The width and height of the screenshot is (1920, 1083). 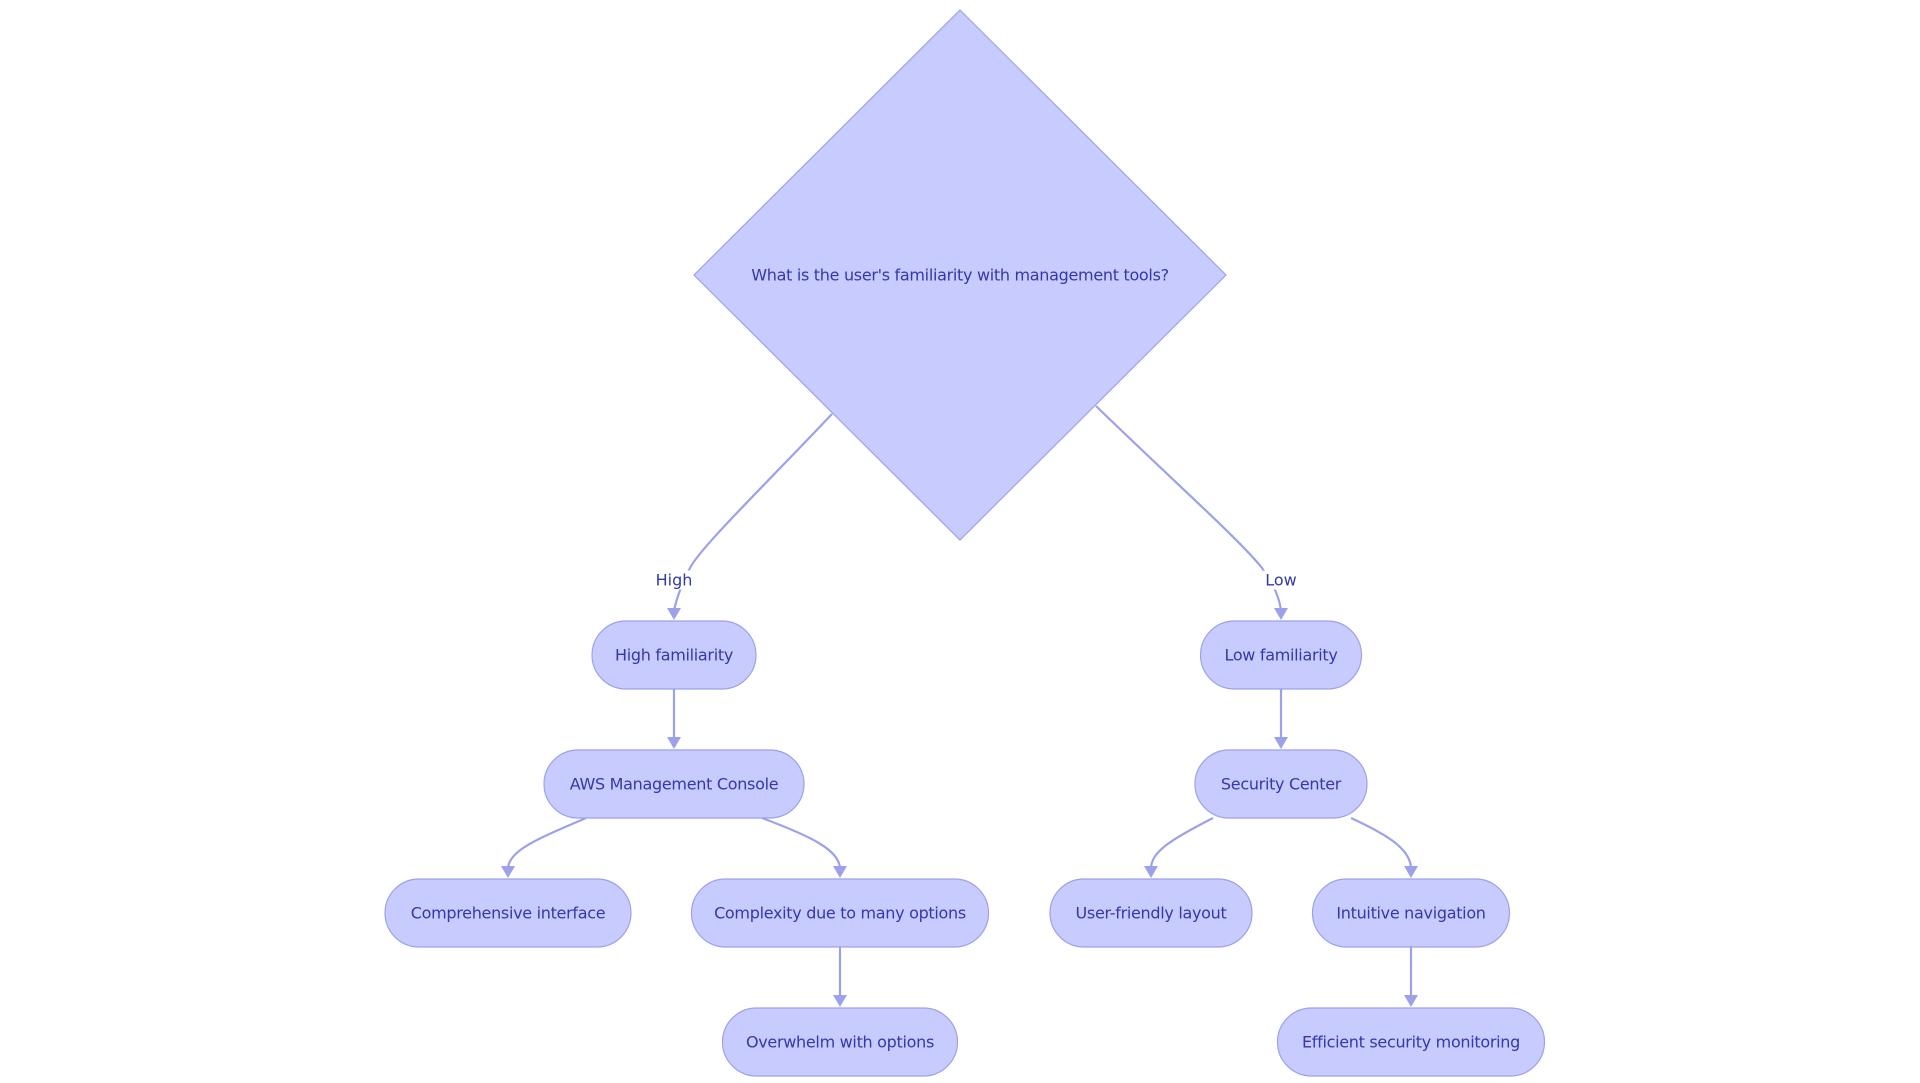 I want to click on node-label: Intuitive navigation, so click(x=1410, y=913).